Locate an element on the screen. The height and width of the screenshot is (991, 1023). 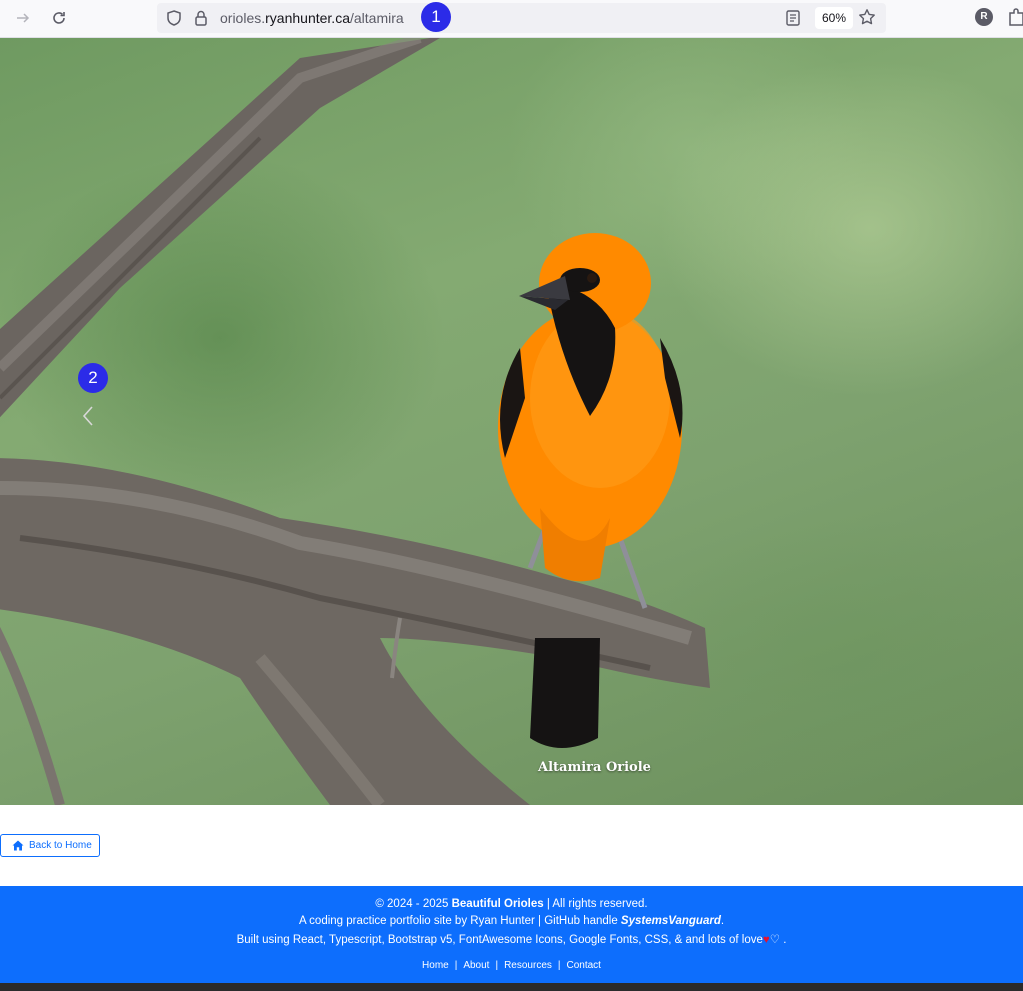
footer-link-about: About is located at coordinates (476, 965).